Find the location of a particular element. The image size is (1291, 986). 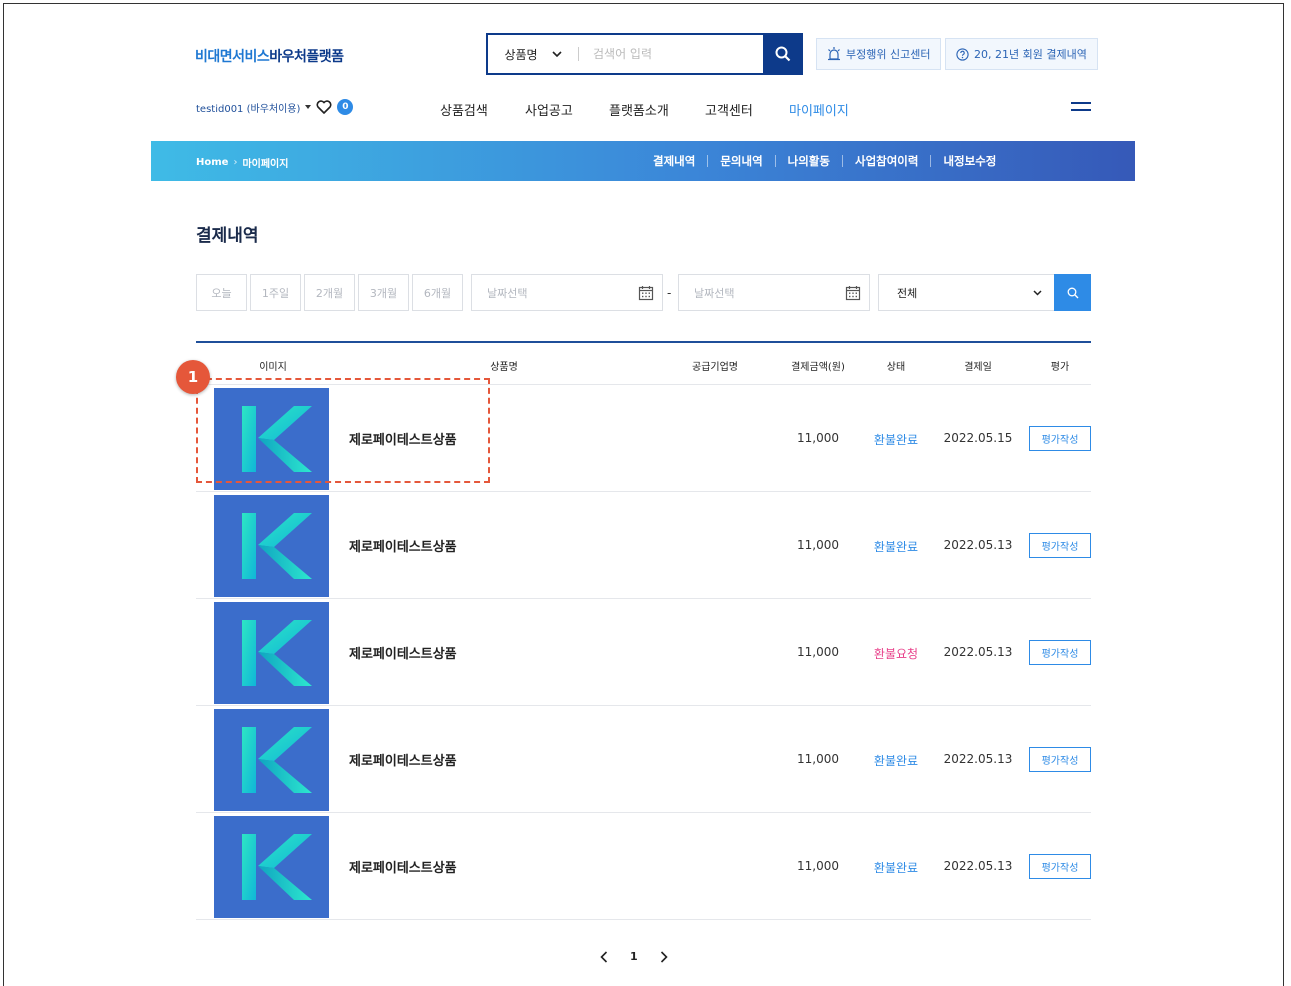

payment-history-button: 20, 21년 회원 결제내역 is located at coordinates (1021, 54).